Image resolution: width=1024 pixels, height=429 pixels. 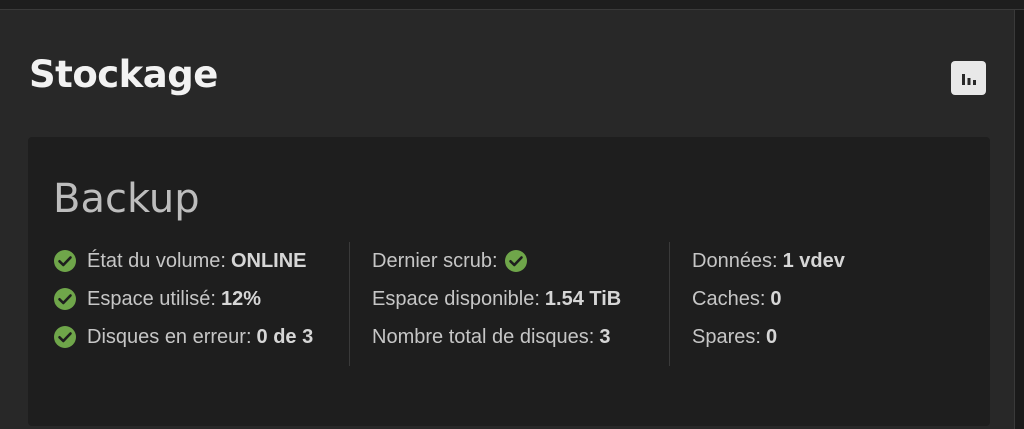 I want to click on spares-row: Spares: 0, so click(x=820, y=337).